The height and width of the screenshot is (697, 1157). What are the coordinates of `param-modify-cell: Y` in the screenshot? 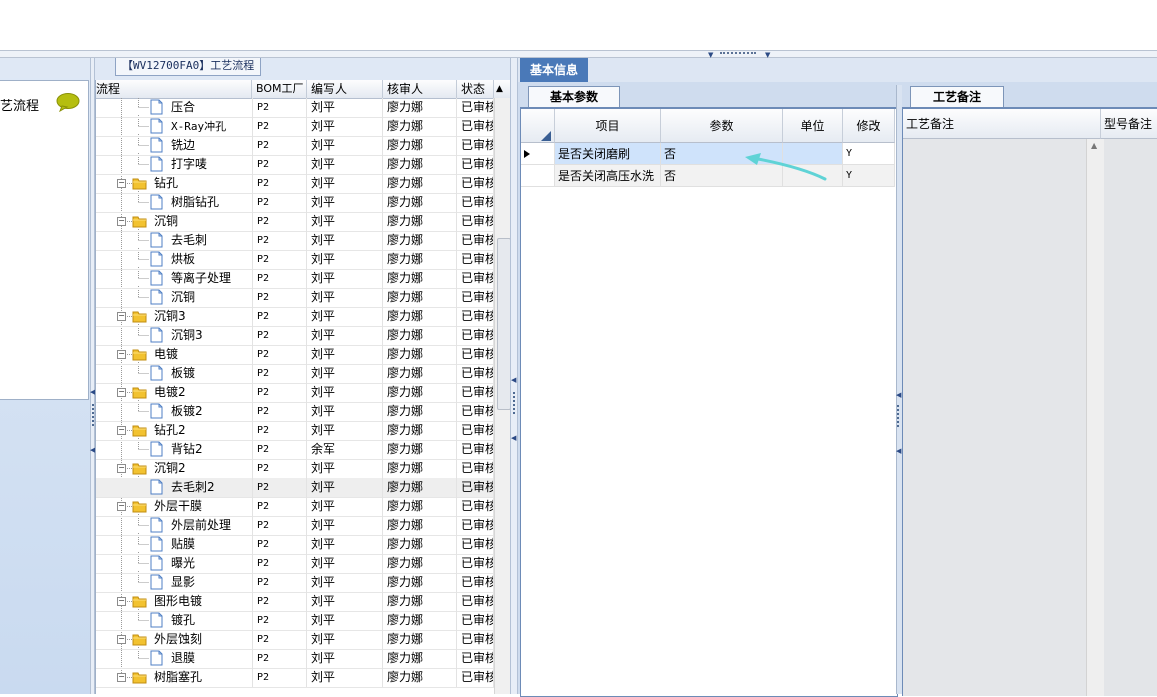 It's located at (869, 176).